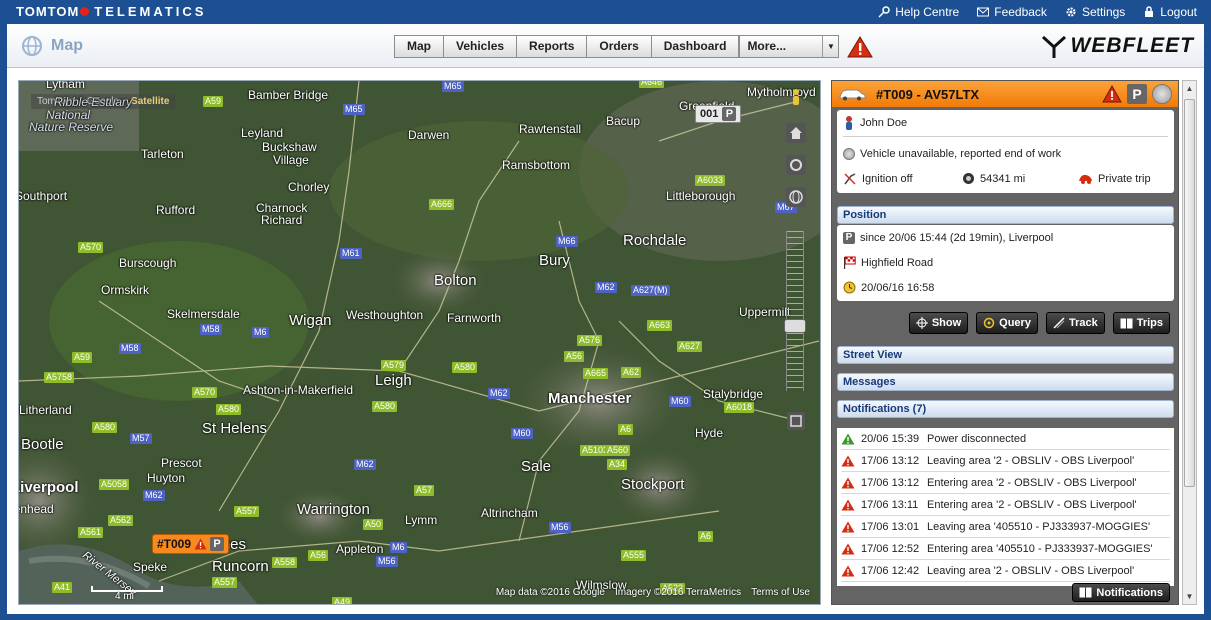  I want to click on place-label: Uppermill, so click(764, 312).